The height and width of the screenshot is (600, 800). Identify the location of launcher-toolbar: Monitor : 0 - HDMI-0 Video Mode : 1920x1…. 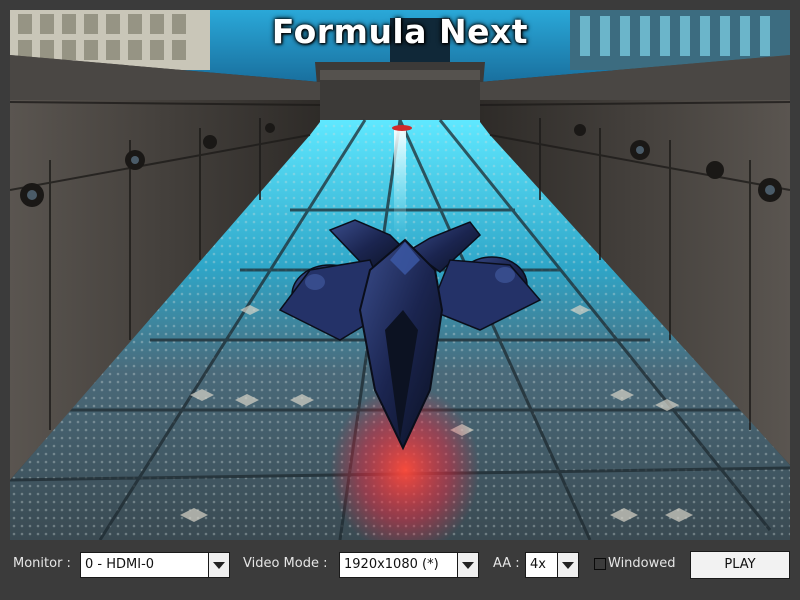
(400, 570).